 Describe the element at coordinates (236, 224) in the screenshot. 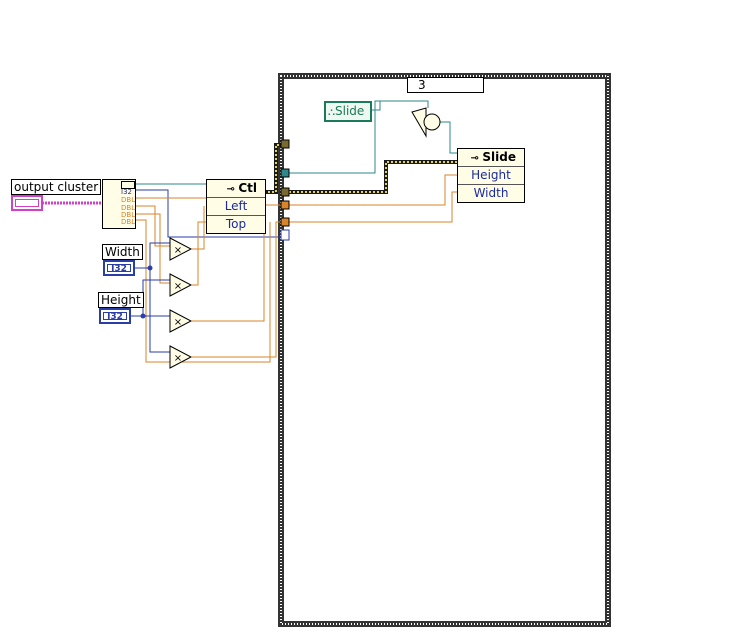

I see `ctl-prop-top: Top` at that location.